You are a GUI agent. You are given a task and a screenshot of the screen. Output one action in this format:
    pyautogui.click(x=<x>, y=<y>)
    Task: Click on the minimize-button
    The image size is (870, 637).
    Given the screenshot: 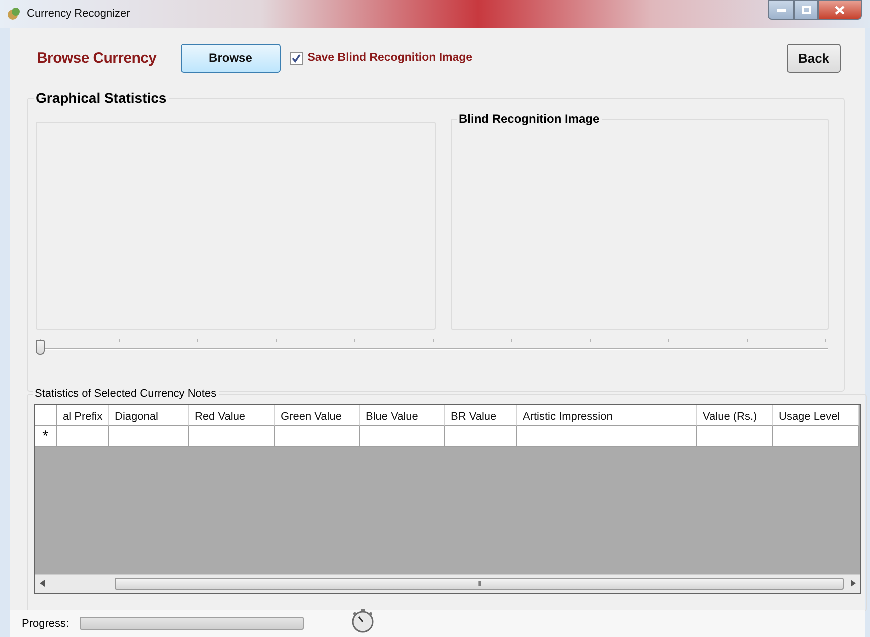 What is the action you would take?
    pyautogui.click(x=781, y=10)
    